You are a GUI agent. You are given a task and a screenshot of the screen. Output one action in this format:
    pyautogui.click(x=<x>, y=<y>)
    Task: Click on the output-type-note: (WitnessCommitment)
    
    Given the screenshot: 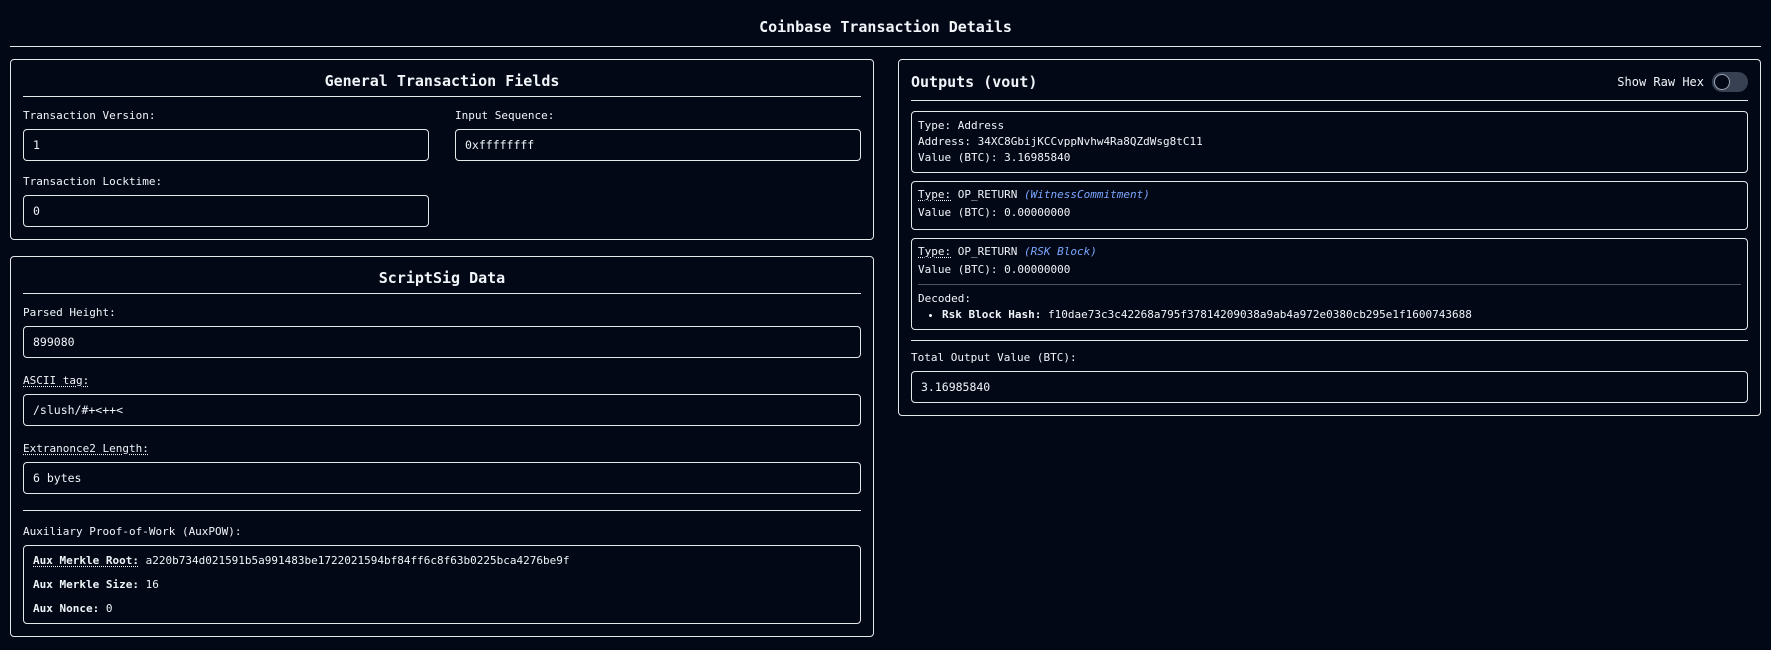 What is the action you would take?
    pyautogui.click(x=1086, y=194)
    